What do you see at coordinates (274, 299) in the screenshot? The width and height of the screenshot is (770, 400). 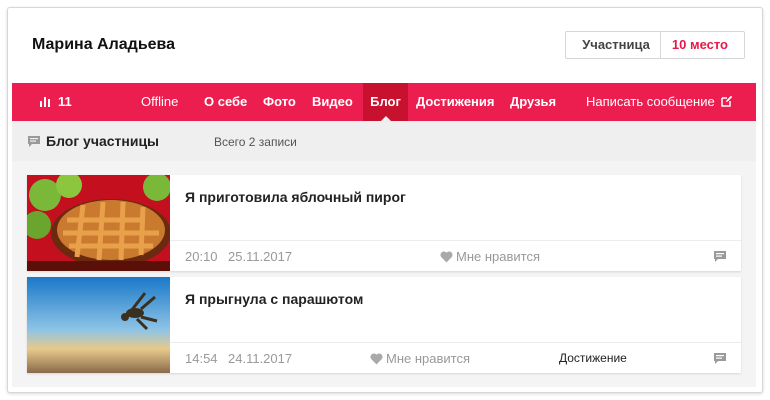 I see `post-title: Я прыгнула с парашютом` at bounding box center [274, 299].